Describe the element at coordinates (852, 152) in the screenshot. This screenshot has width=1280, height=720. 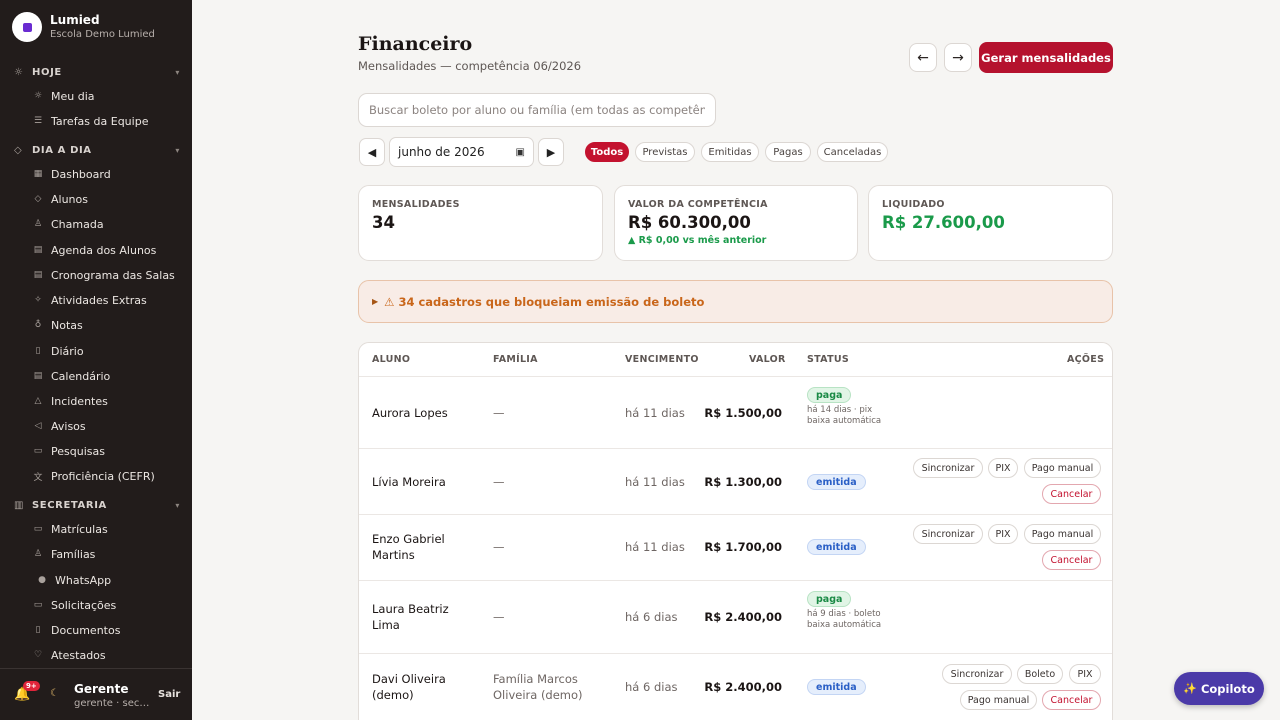
I see `filter-canceladas: Canceladas` at that location.